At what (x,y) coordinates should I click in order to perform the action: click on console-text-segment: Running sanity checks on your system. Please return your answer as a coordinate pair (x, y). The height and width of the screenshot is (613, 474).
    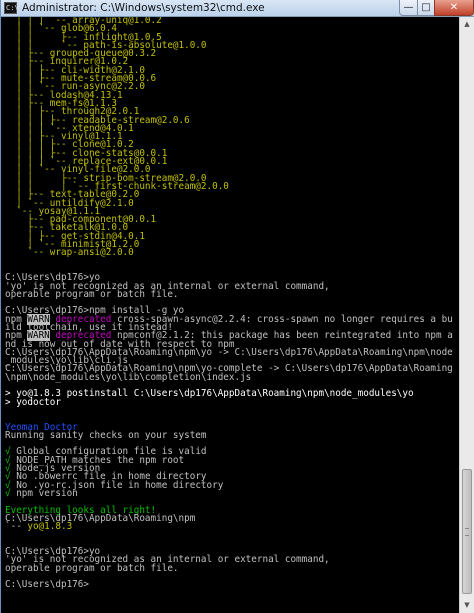
    Looking at the image, I should click on (106, 435).